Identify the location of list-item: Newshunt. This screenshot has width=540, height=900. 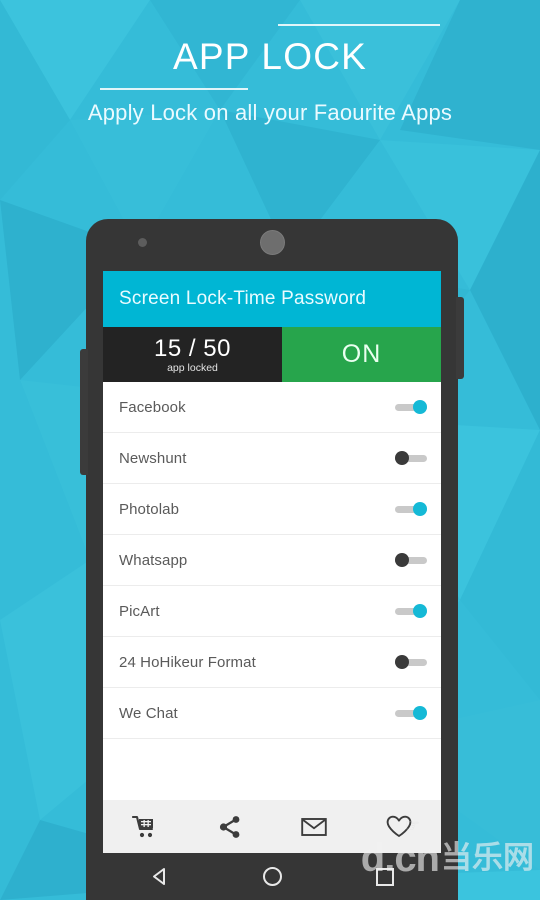
(272, 458).